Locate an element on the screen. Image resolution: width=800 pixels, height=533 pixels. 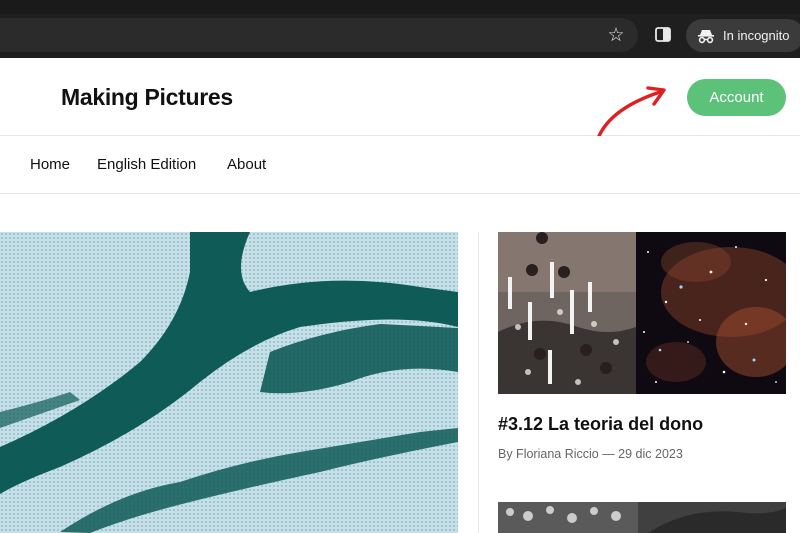
side-panel-icon is located at coordinates (663, 35).